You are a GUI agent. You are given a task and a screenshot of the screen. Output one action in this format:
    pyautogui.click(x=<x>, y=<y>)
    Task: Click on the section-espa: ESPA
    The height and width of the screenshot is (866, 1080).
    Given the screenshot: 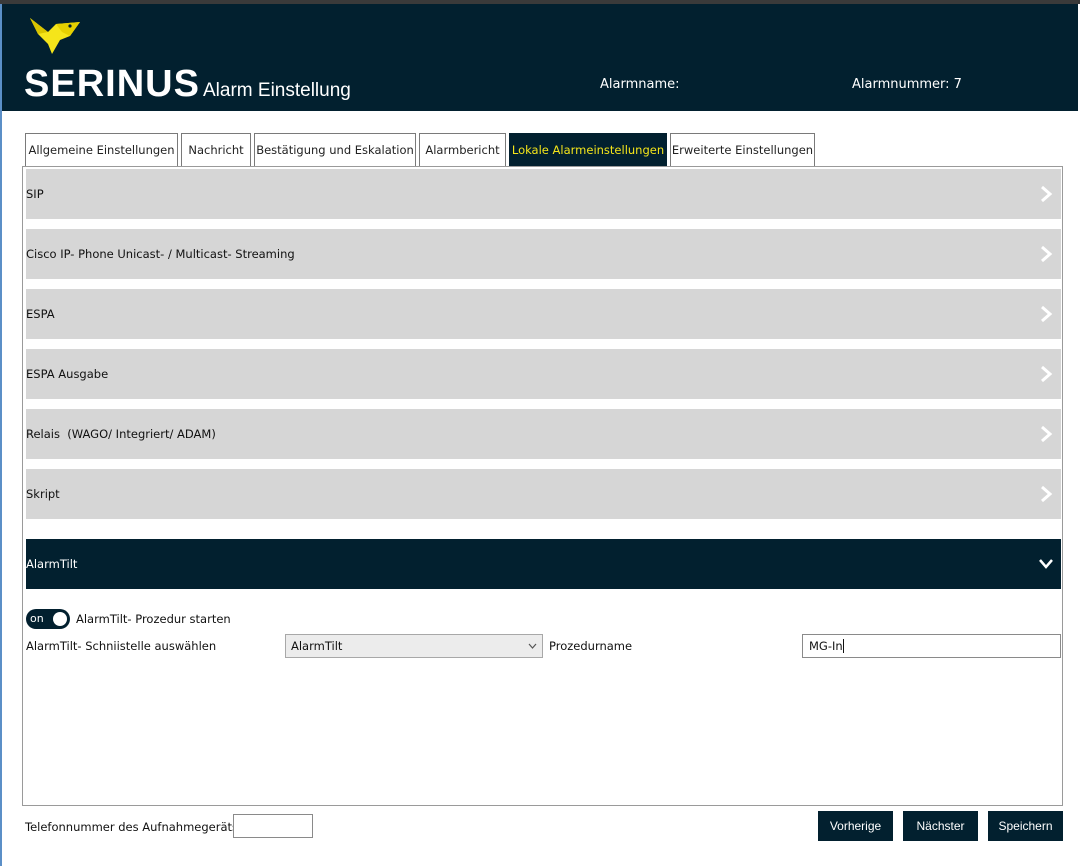 What is the action you would take?
    pyautogui.click(x=543, y=314)
    